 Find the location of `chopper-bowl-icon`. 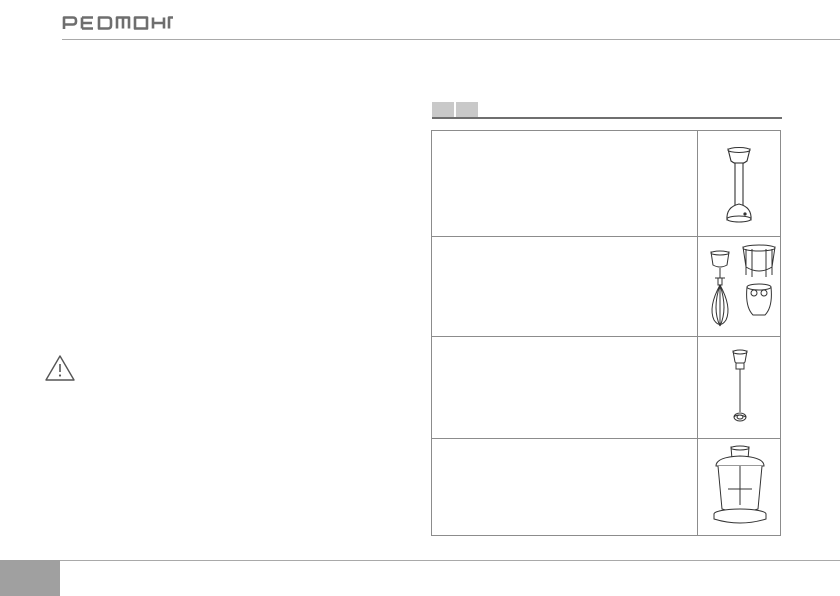

chopper-bowl-icon is located at coordinates (740, 484).